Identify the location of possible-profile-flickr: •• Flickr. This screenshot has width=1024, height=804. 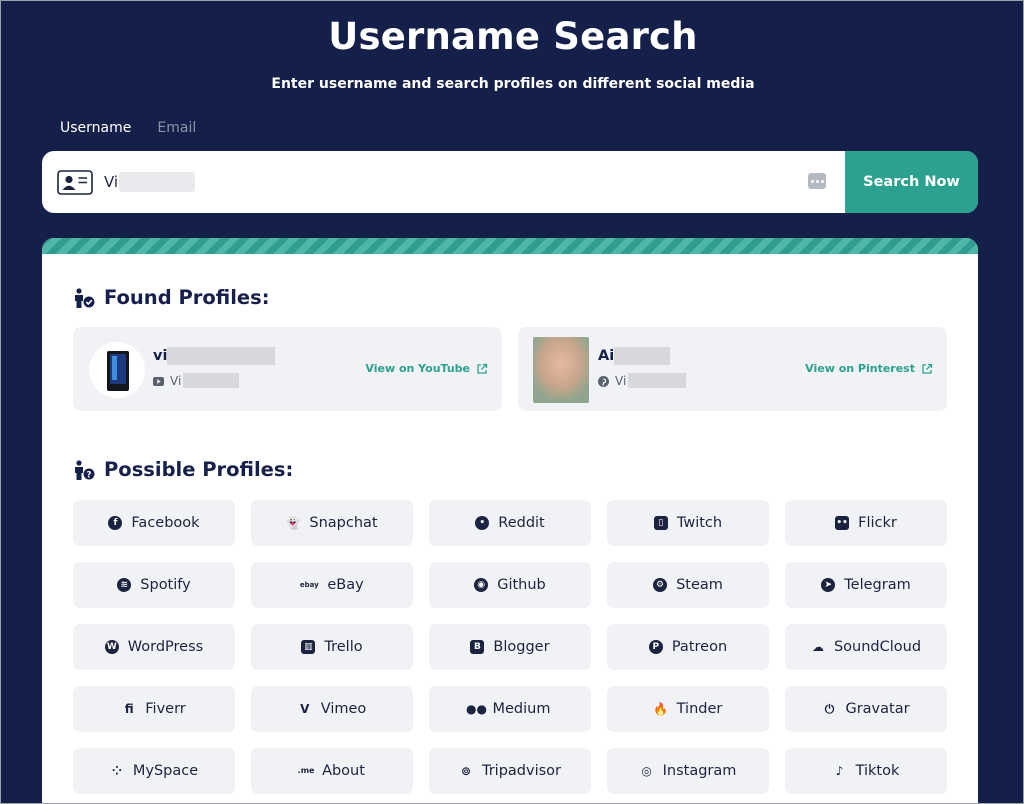
(866, 523).